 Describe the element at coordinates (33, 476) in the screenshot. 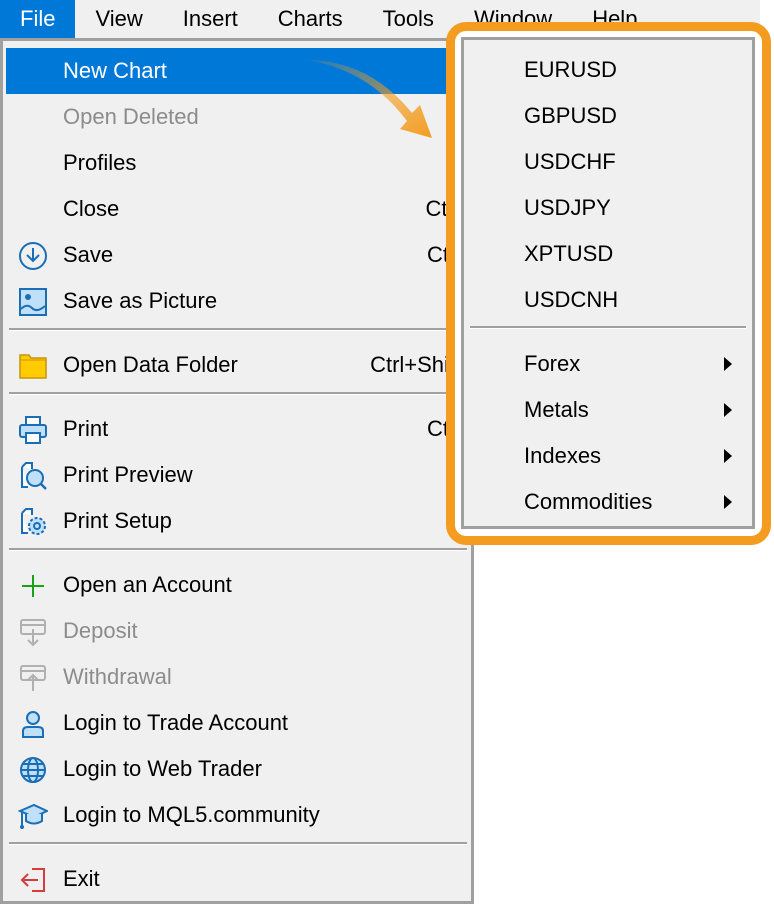

I see `print-preview-icon` at that location.